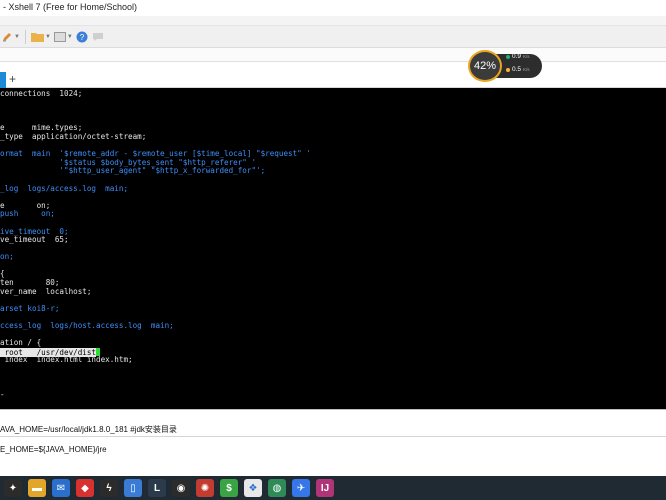  What do you see at coordinates (157, 488) in the screenshot?
I see `game-icon: L` at bounding box center [157, 488].